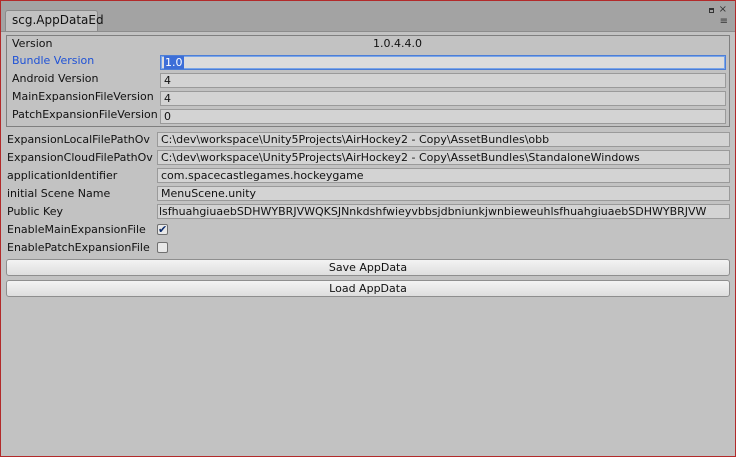  Describe the element at coordinates (711, 10) in the screenshot. I see `maximize-icon` at that location.